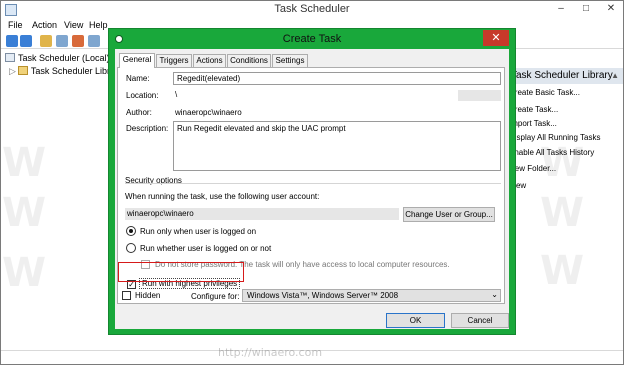 The image size is (624, 365). I want to click on configure-for-dropdown: Windows Vista™, Windows Server™ 2008 ⌄, so click(371, 295).